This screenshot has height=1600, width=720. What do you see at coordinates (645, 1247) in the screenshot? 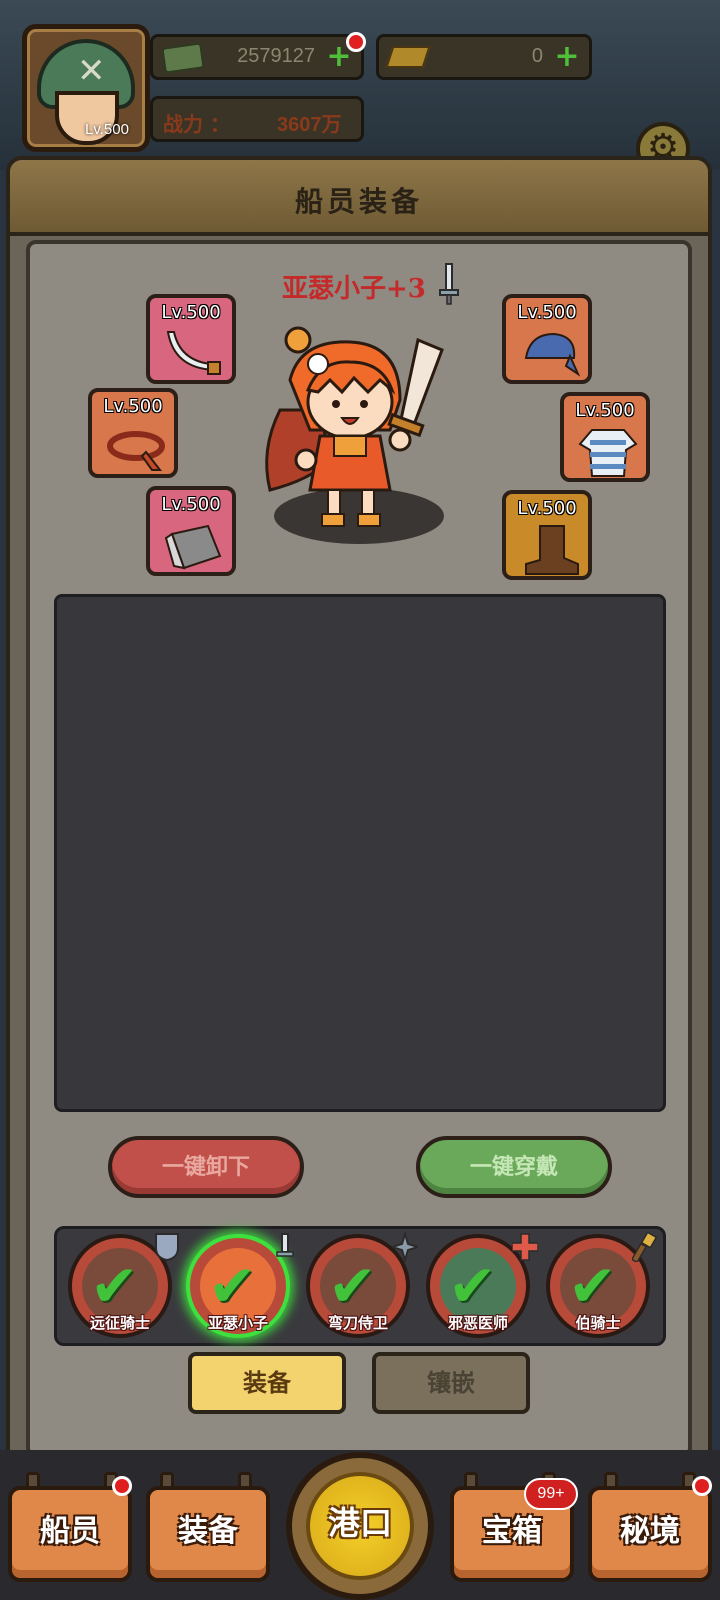
I see `staff-icon` at bounding box center [645, 1247].